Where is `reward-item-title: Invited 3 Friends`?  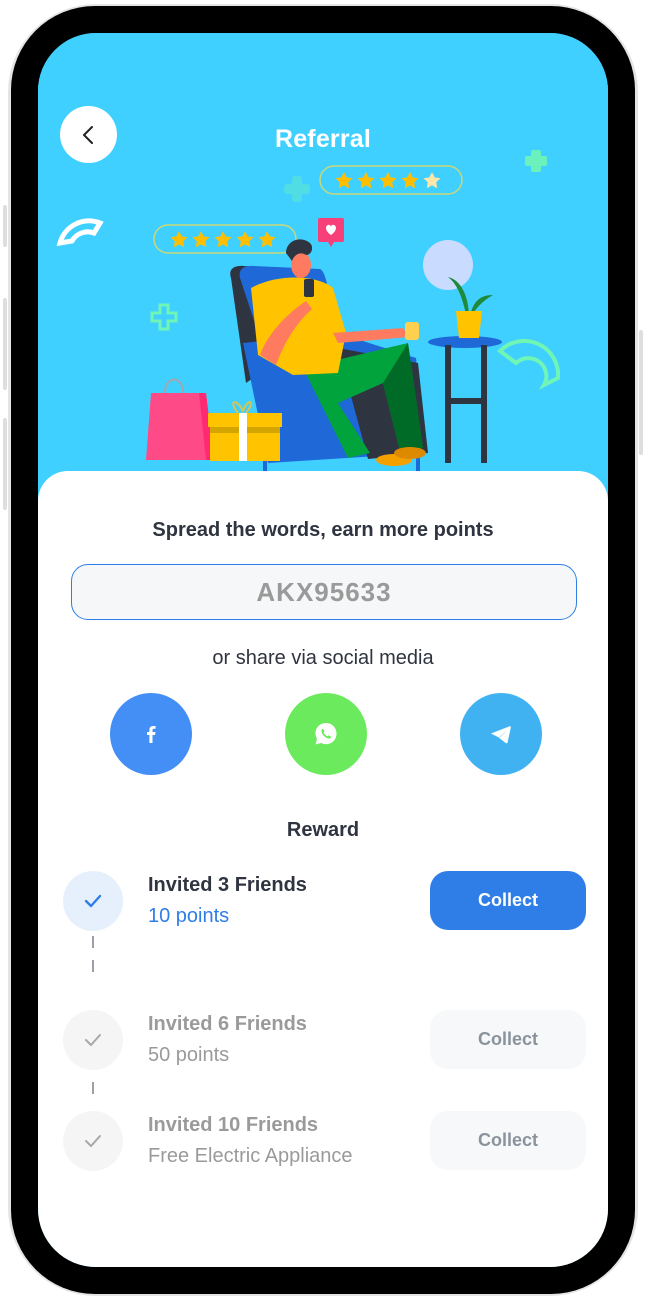 reward-item-title: Invited 3 Friends is located at coordinates (227, 885).